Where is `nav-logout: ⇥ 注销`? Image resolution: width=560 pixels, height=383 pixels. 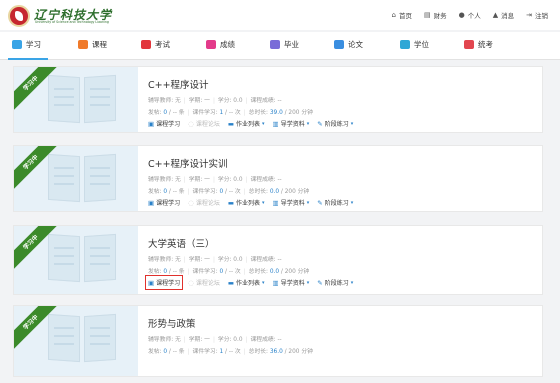 nav-logout: ⇥ 注销 is located at coordinates (537, 15).